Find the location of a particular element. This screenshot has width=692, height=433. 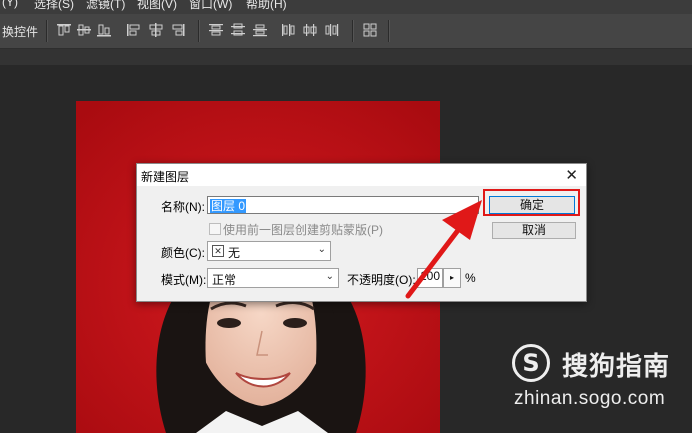

watermark: S 搜狗指南 zhinan.sogo.com is located at coordinates (602, 379).